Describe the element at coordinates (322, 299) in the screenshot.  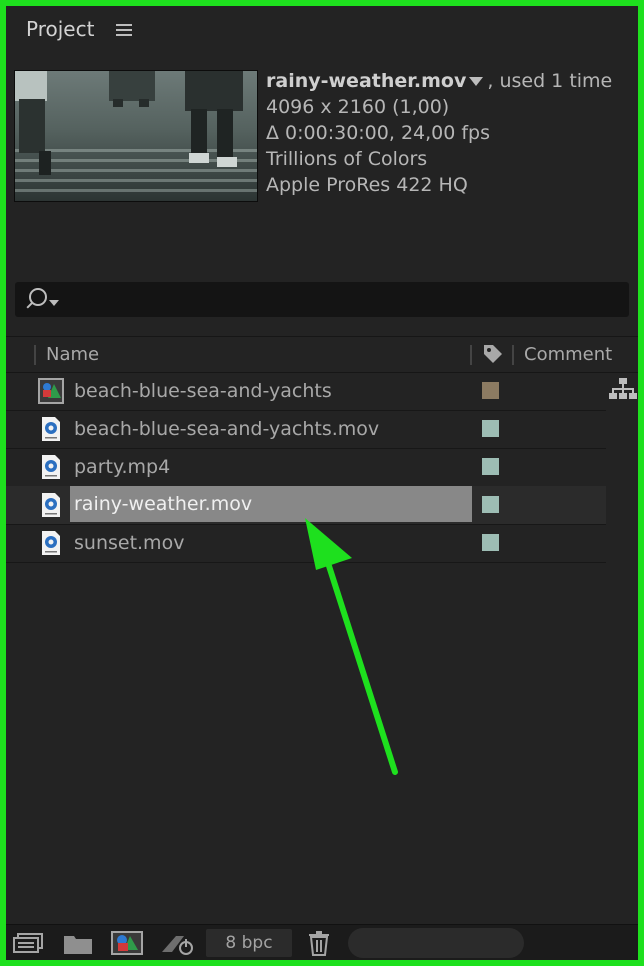
I see `search-input` at that location.